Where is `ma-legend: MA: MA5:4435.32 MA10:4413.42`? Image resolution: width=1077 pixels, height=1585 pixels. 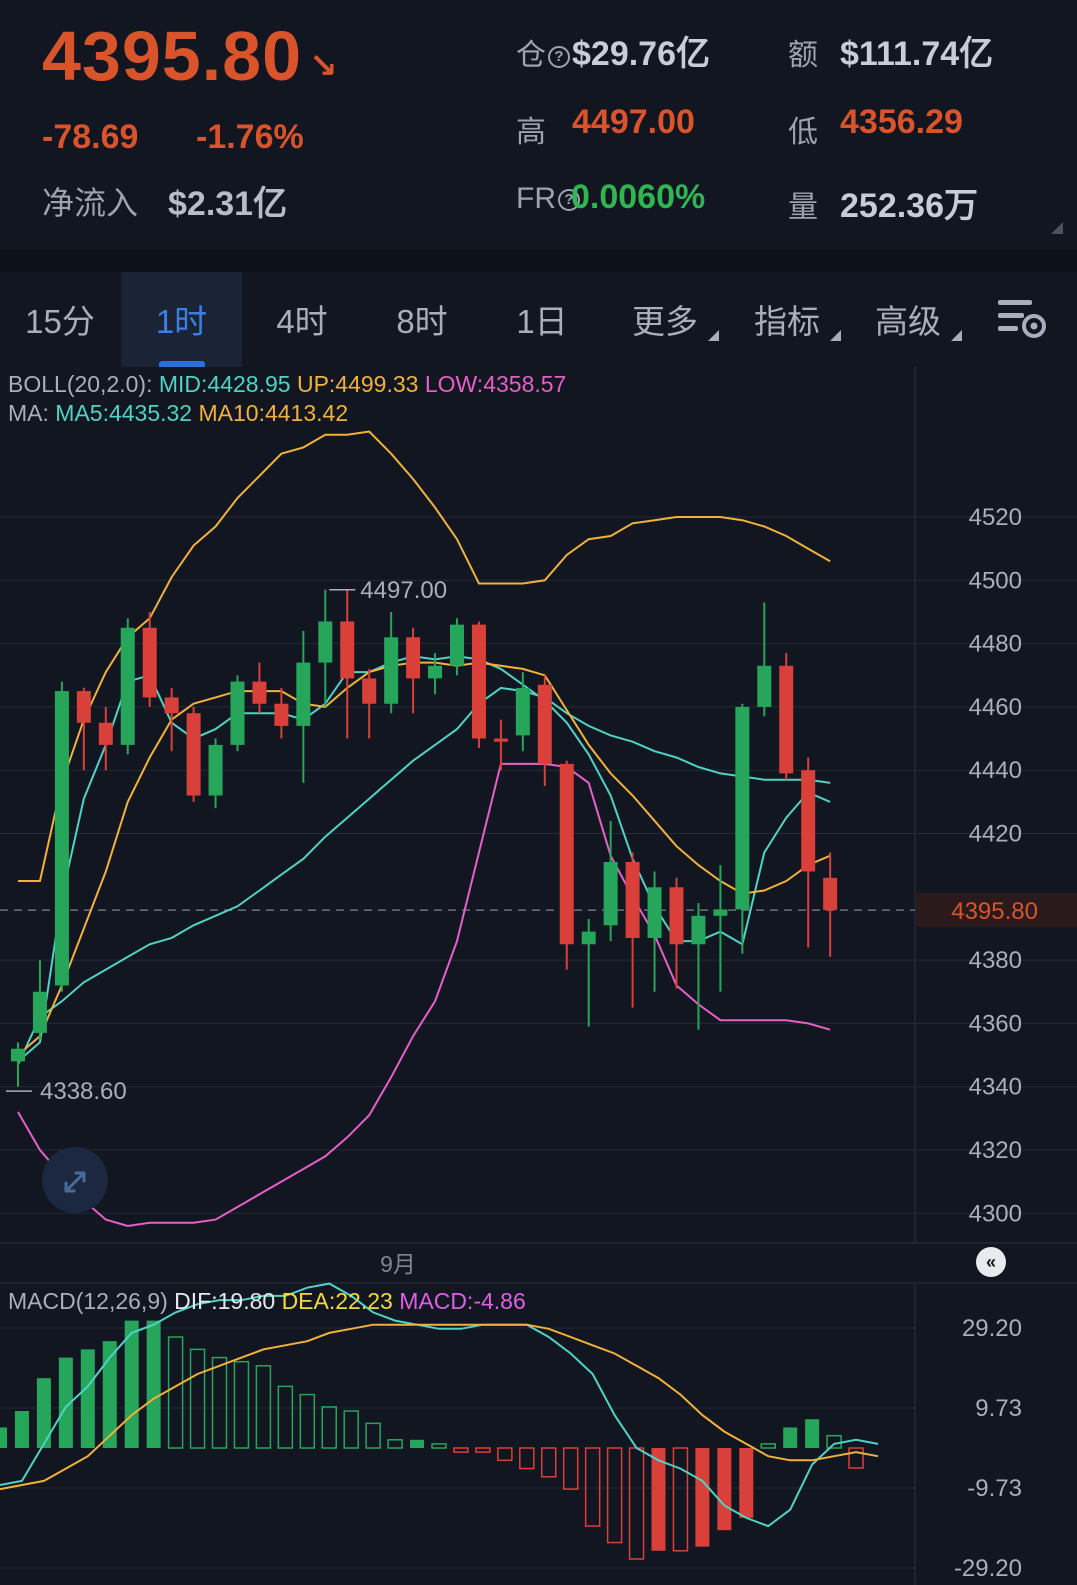
ma-legend: MA: MA5:4435.32 MA10:4413.42 is located at coordinates (178, 413).